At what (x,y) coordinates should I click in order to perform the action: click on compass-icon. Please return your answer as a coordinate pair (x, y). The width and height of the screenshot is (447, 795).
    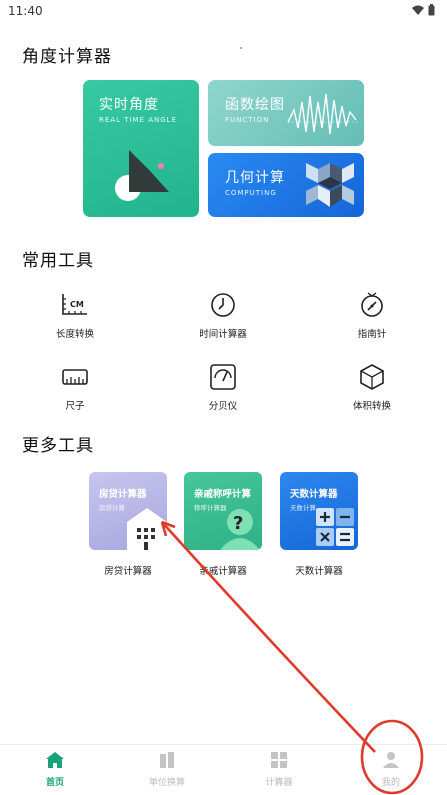
    Looking at the image, I should click on (372, 304).